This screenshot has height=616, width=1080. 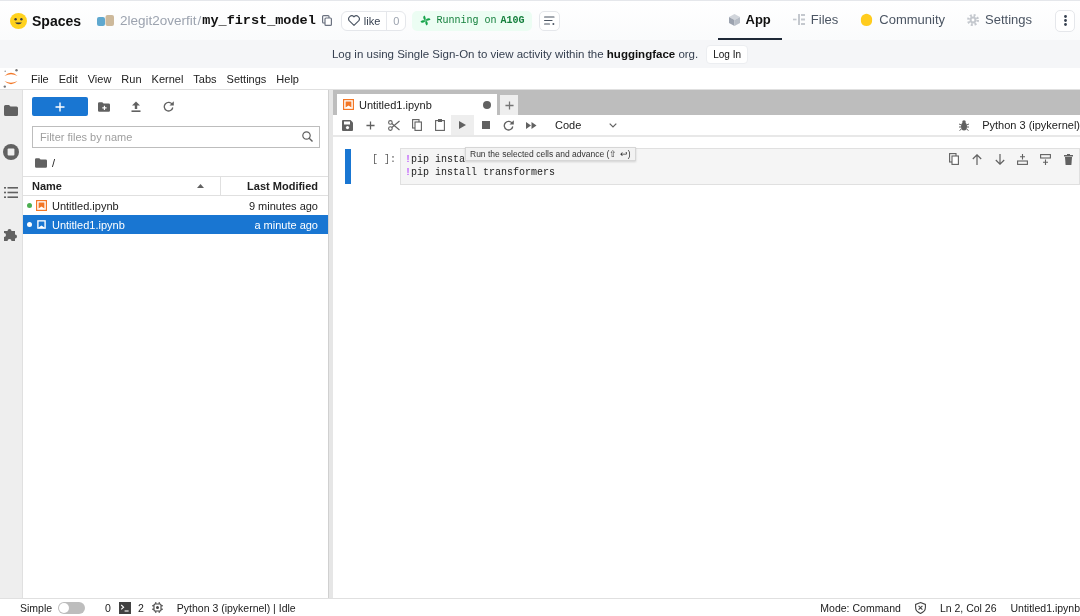 What do you see at coordinates (999, 20) in the screenshot?
I see `nav-tab: Settings` at bounding box center [999, 20].